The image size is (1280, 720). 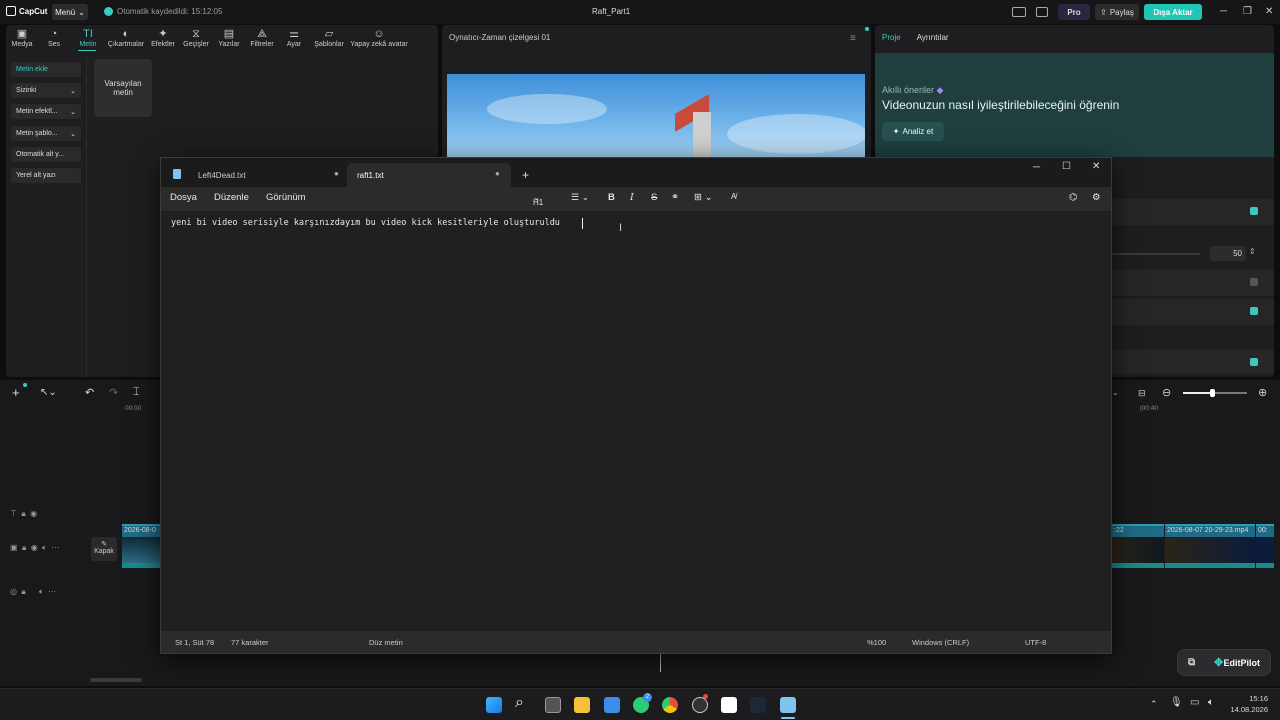 What do you see at coordinates (1262, 392) in the screenshot?
I see `zoom-in-icon: ⊕` at bounding box center [1262, 392].